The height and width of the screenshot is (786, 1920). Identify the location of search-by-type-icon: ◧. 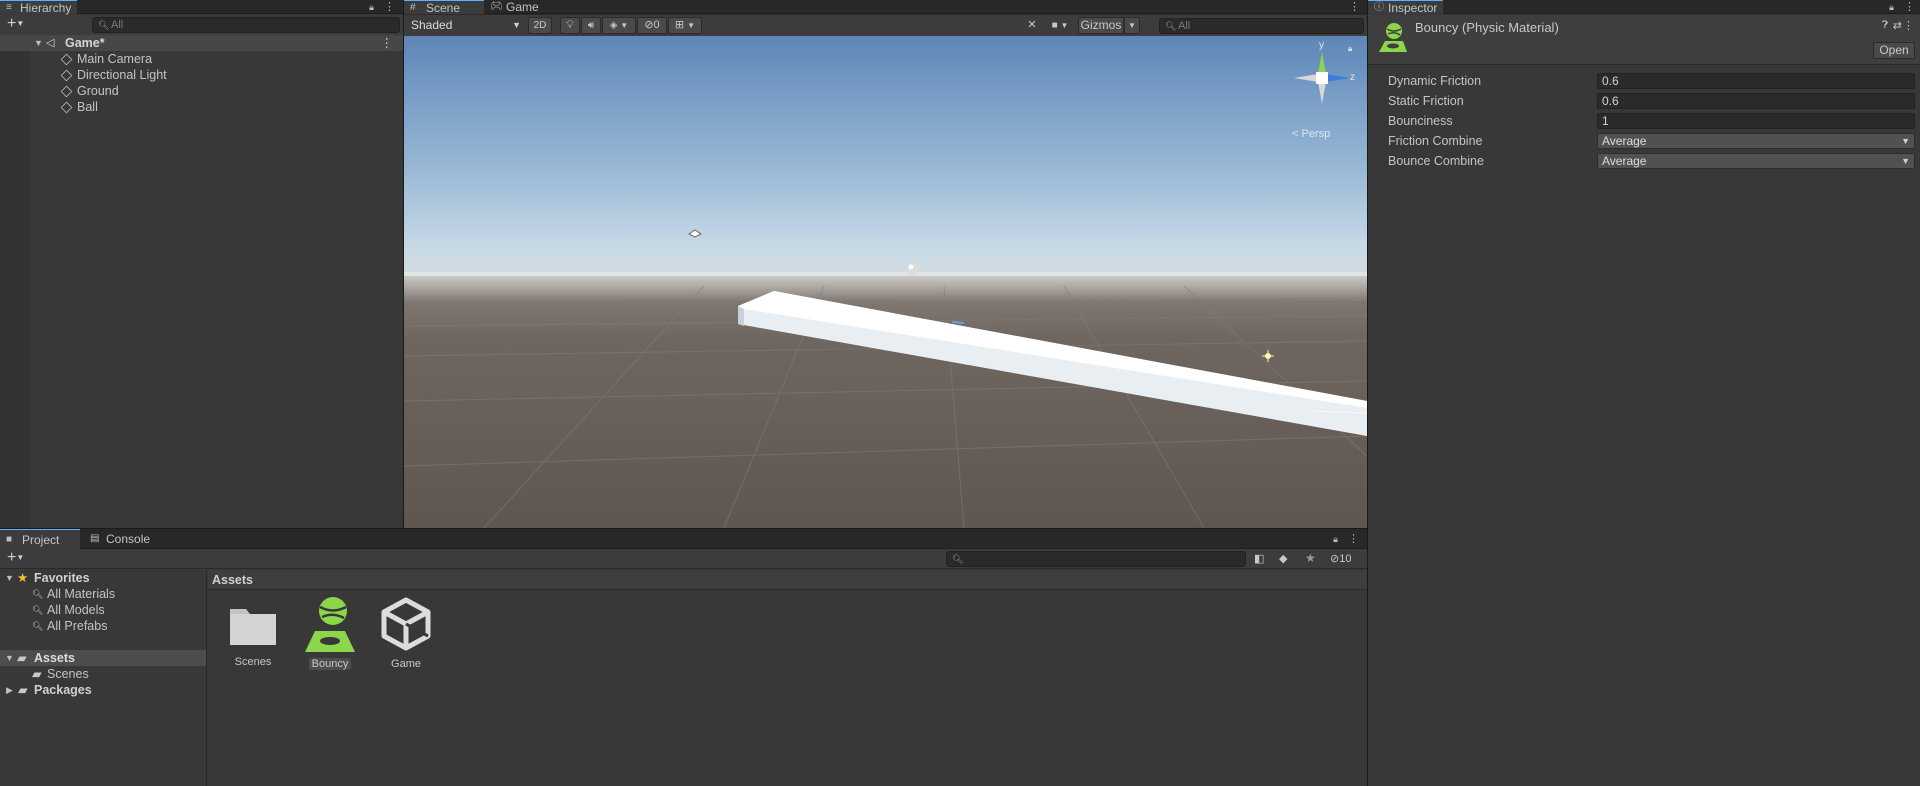
(1259, 558).